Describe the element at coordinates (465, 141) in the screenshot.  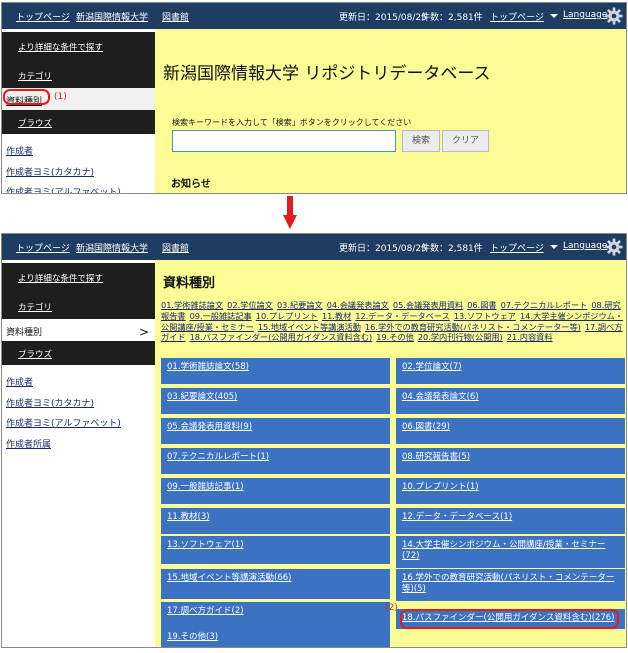
I see `clear-button: クリア` at that location.